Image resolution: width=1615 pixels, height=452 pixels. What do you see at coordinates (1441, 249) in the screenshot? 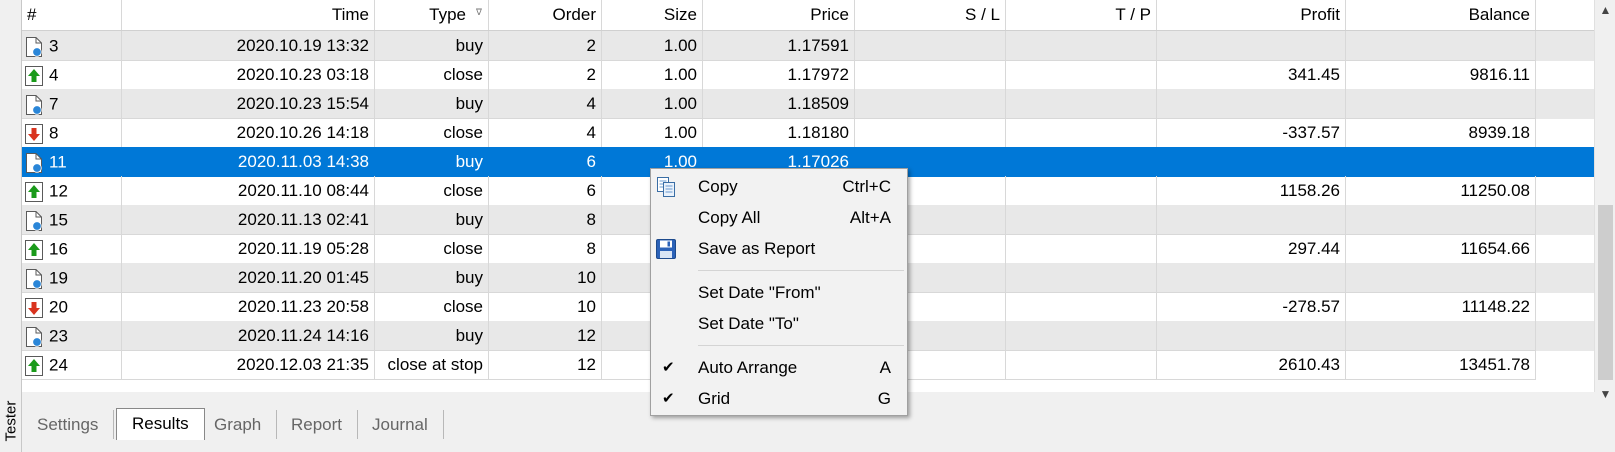
I see `cell-balance: 11654.66` at bounding box center [1441, 249].